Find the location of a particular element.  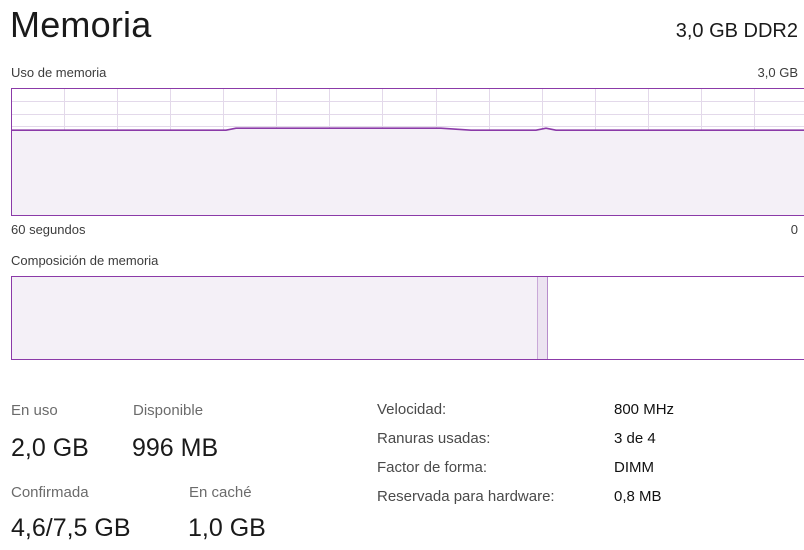

speed-value: 800 MHz is located at coordinates (644, 409).